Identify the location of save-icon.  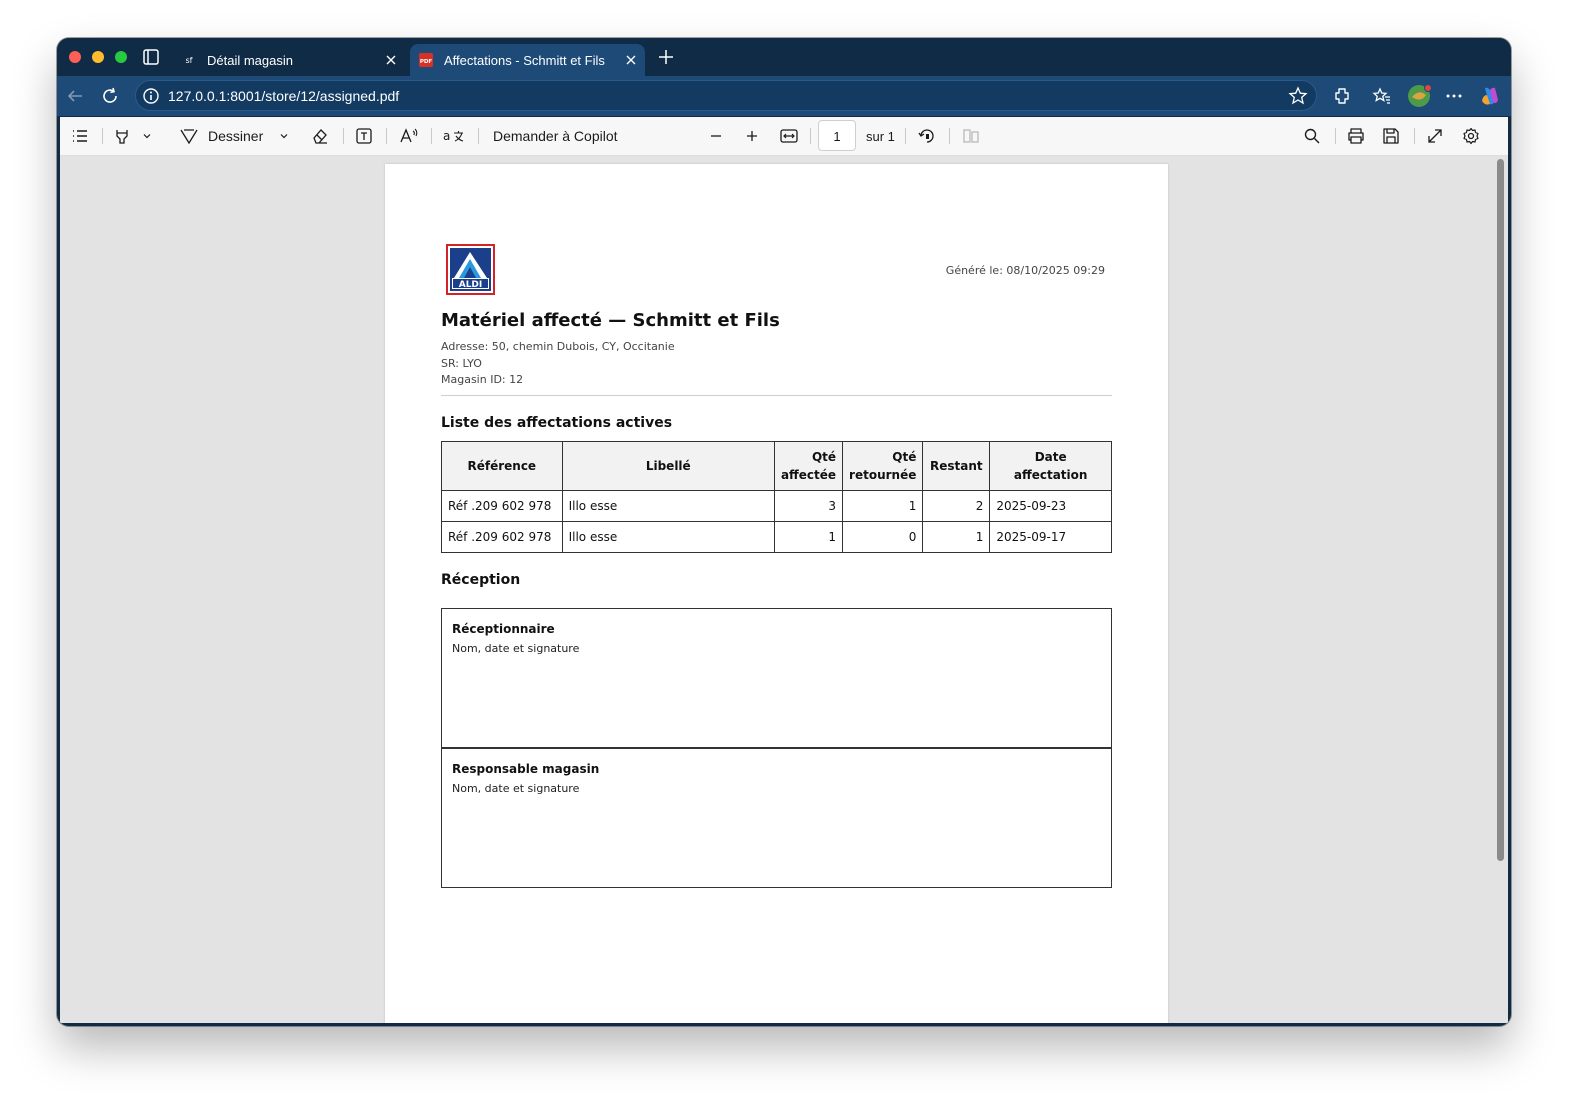
(1391, 136).